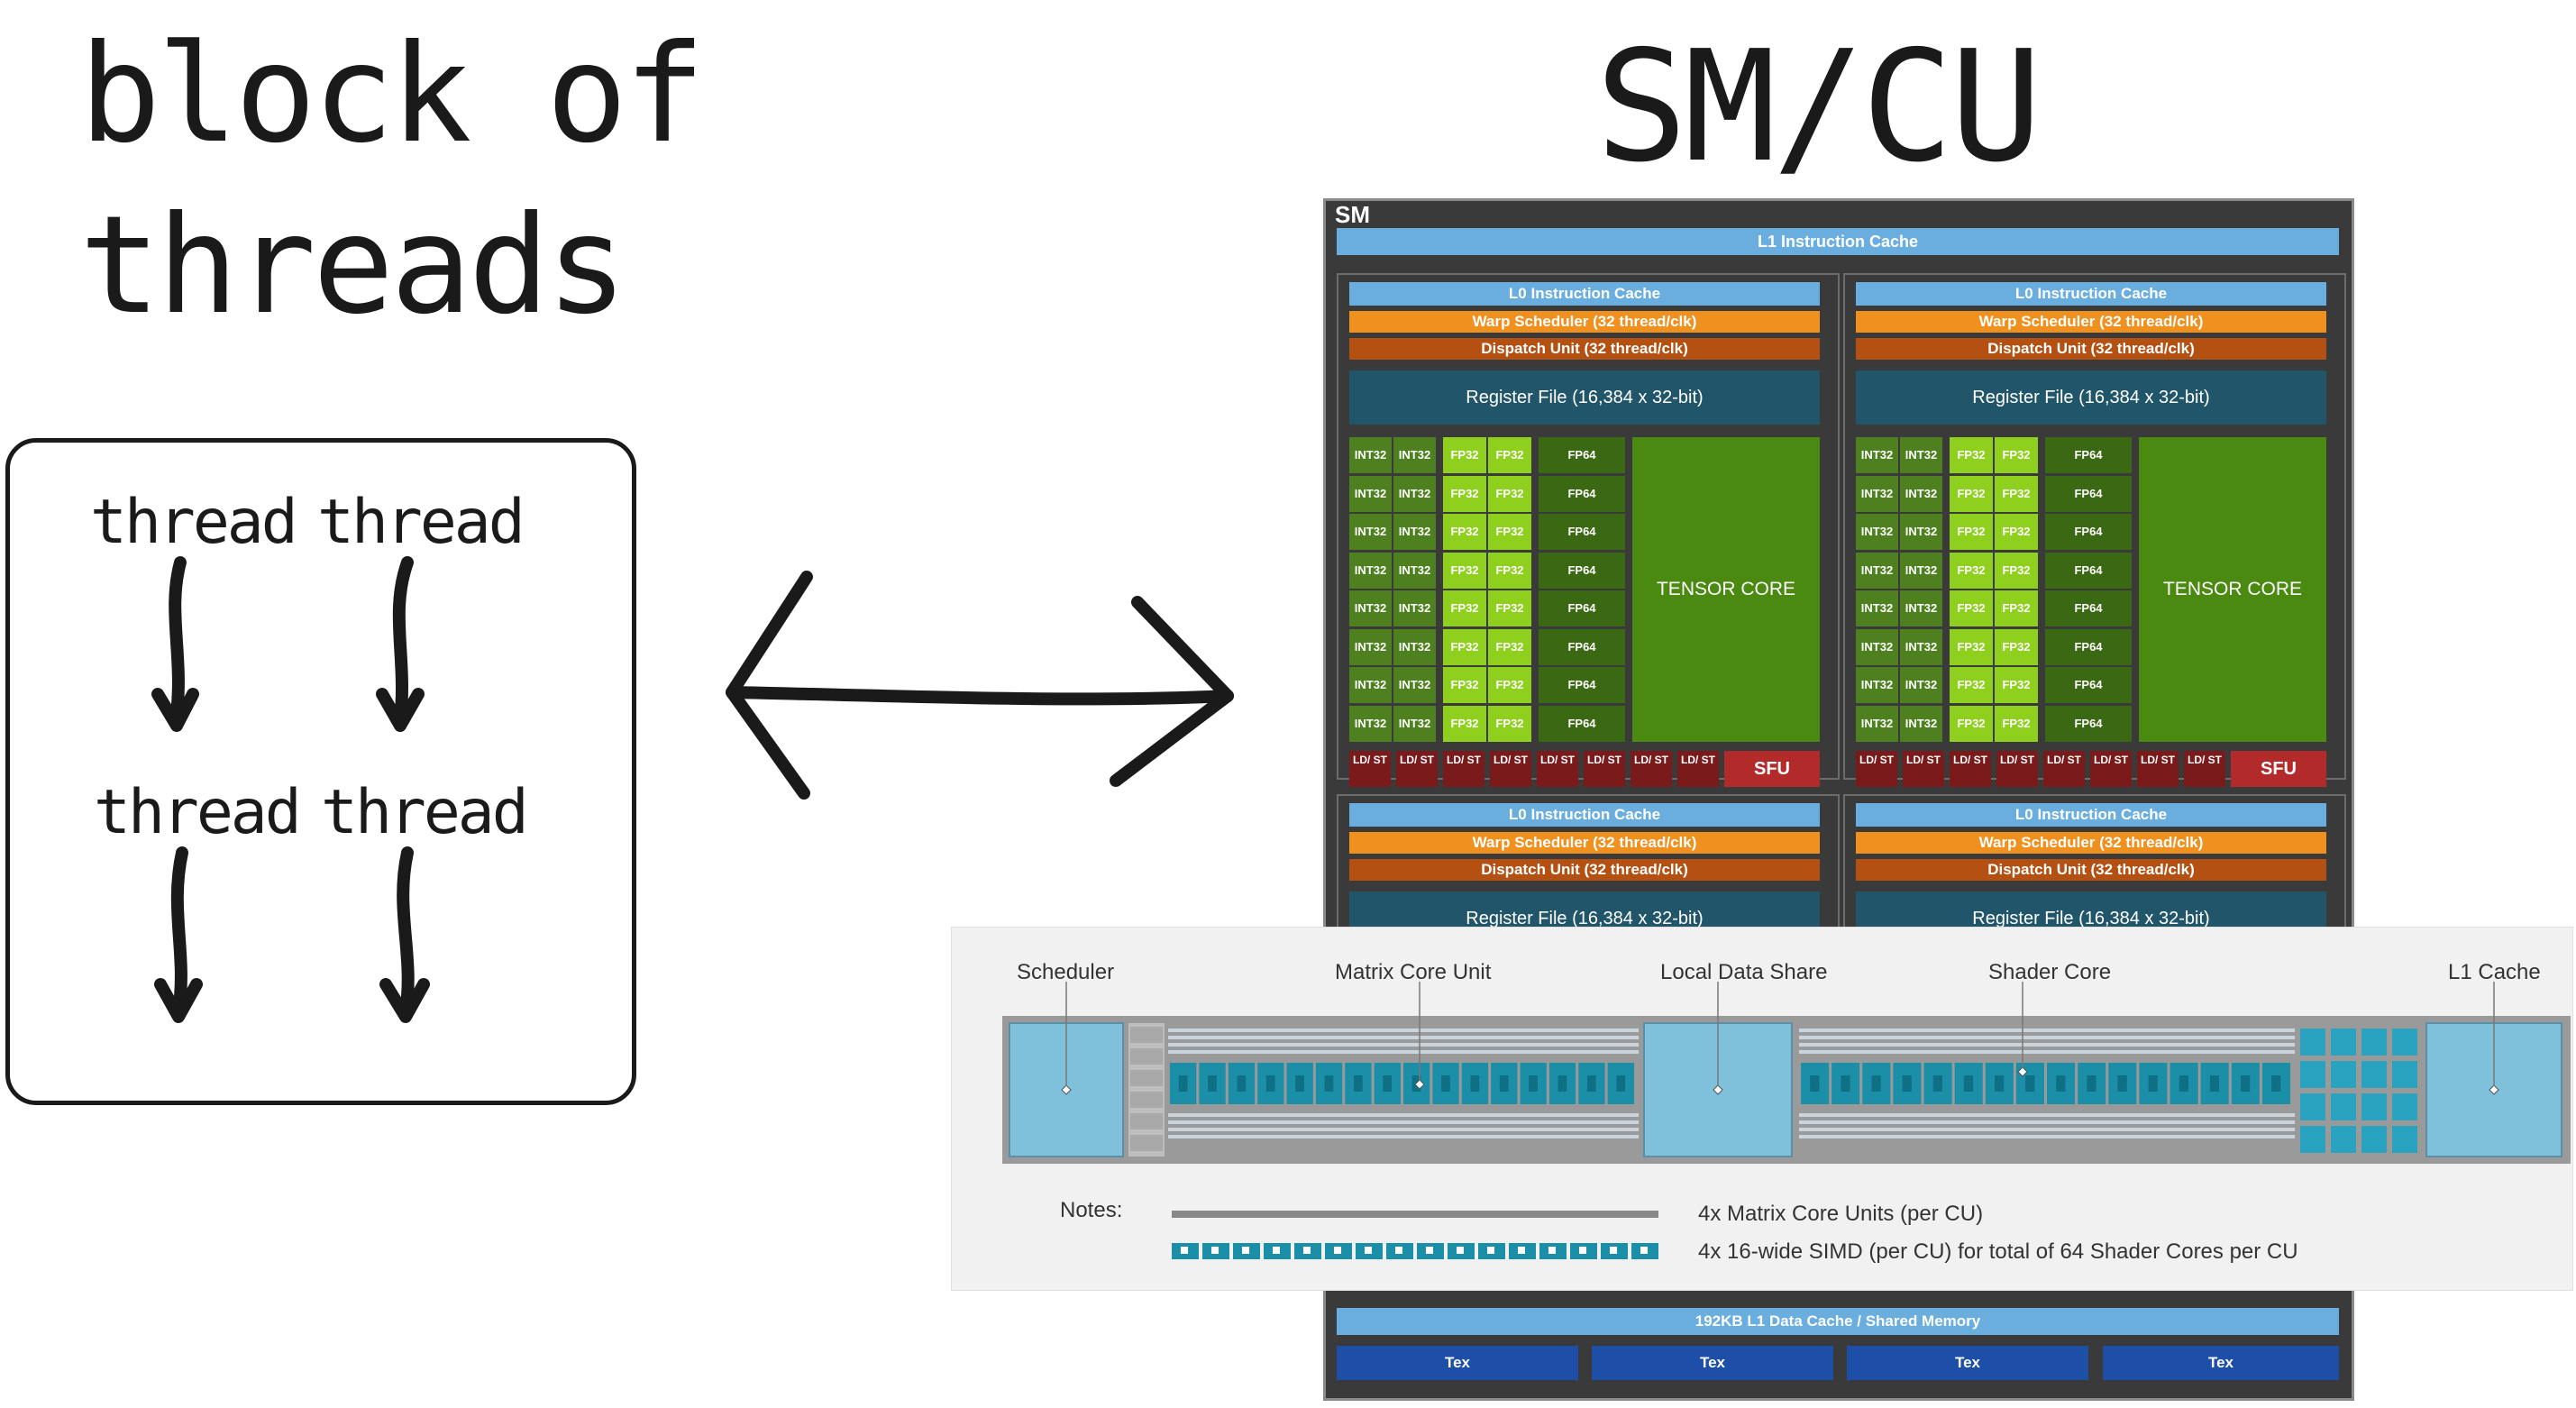 This screenshot has width=2576, height=1408. Describe the element at coordinates (1838, 241) in the screenshot. I see `l1-instruction-cache: L1 Instruction Cache` at that location.